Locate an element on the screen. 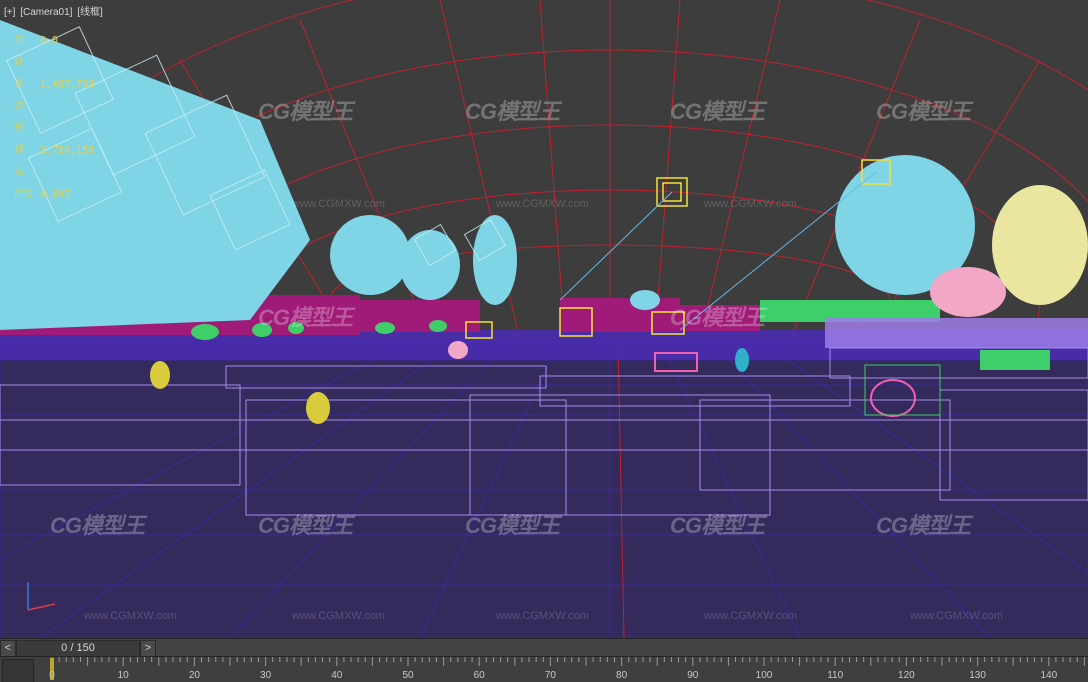  yellow-tree is located at coordinates (1040, 245).